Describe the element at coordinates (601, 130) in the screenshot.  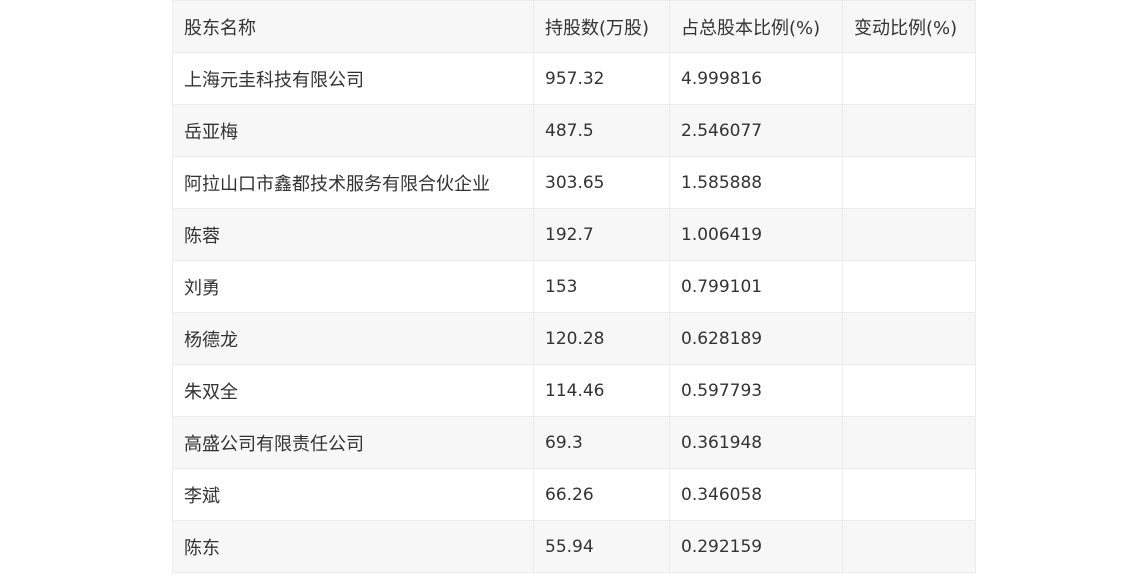
I see `cell-shares-held: 487.5` at that location.